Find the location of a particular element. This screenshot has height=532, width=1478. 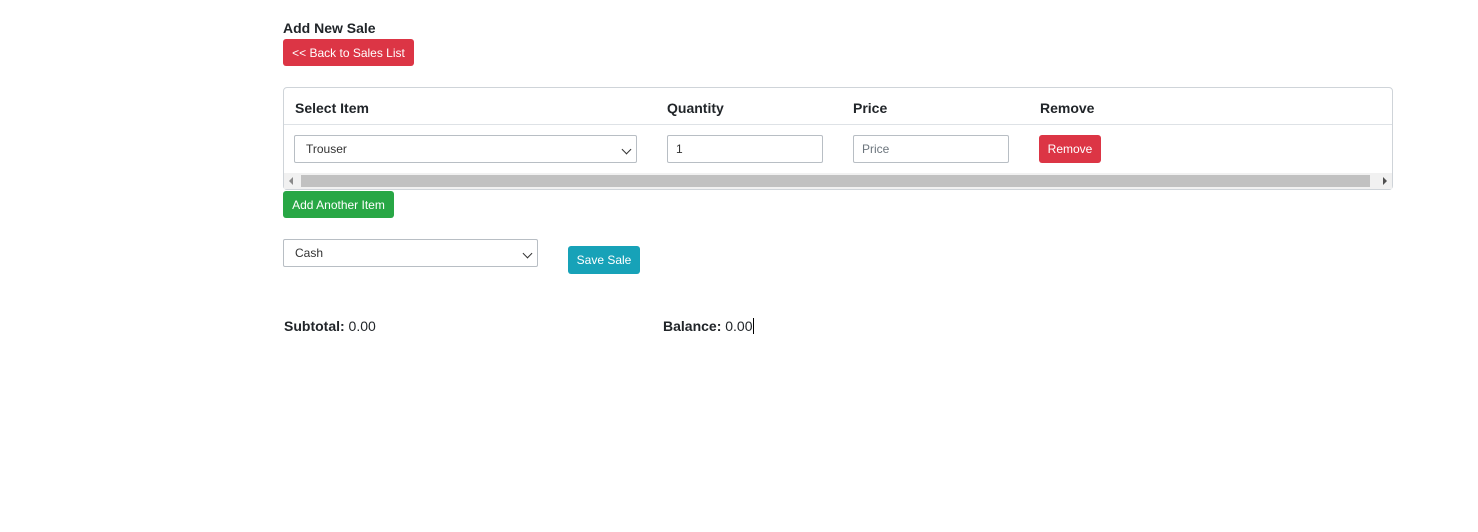

column-header-price: Price is located at coordinates (870, 108).